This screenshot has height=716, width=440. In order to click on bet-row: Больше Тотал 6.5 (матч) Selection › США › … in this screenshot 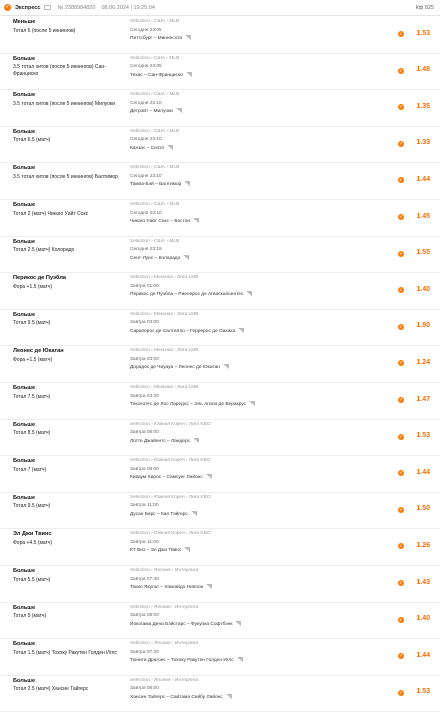, I will do `click(220, 145)`.